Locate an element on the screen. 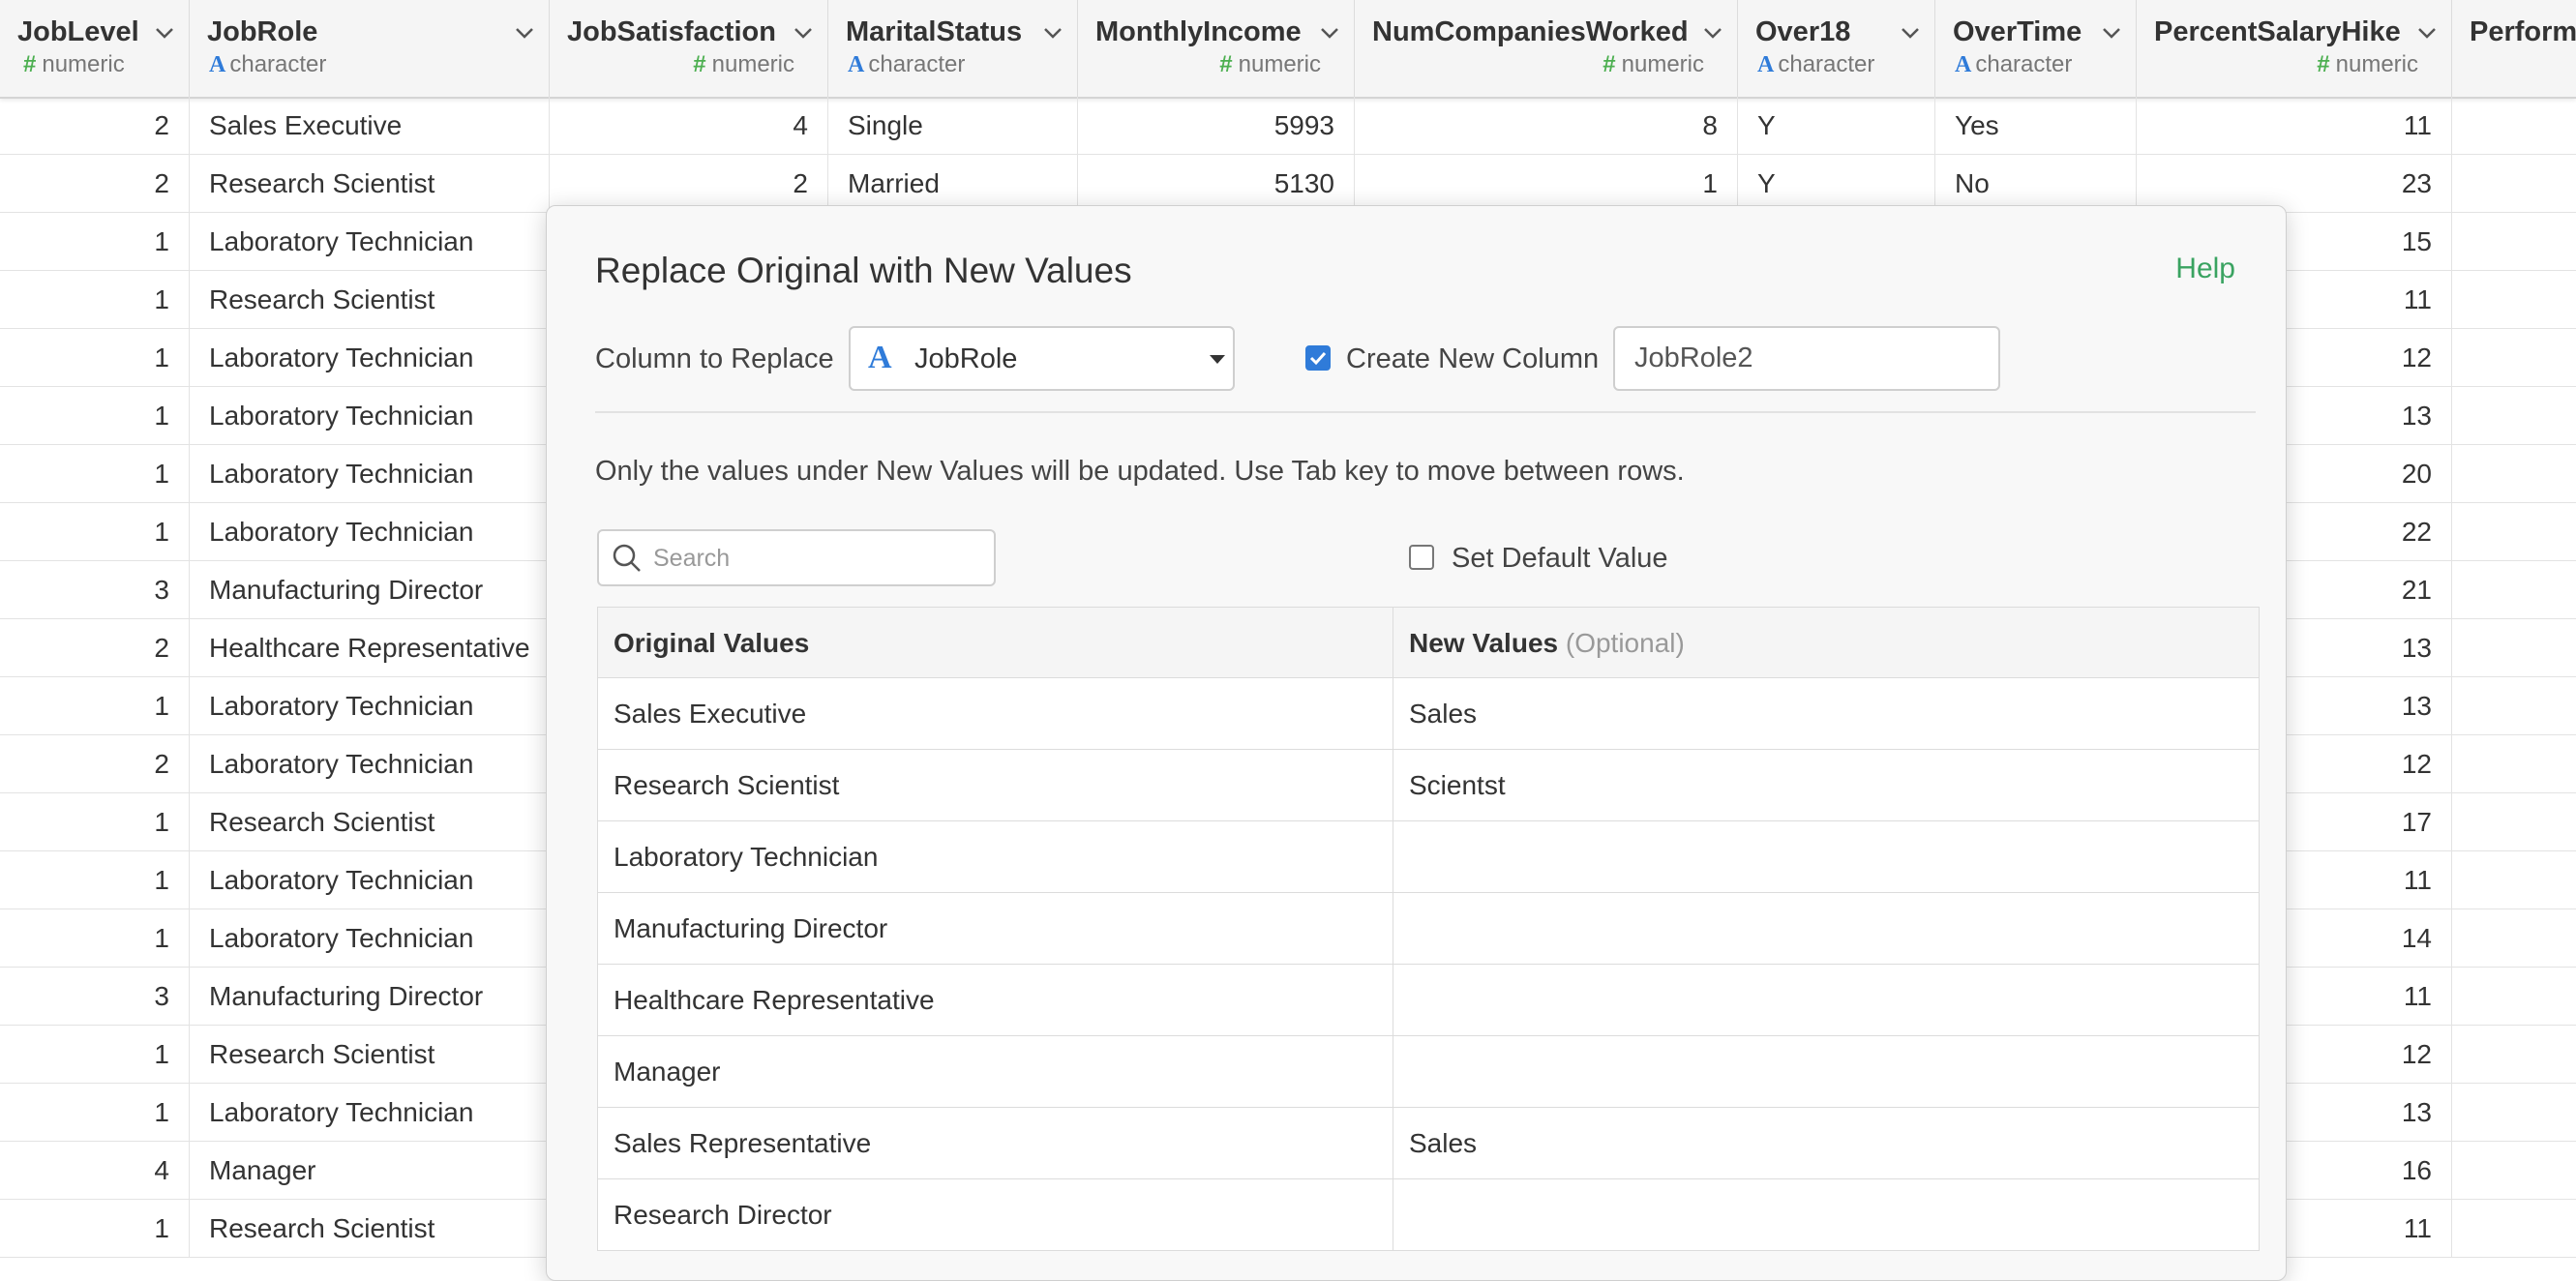 This screenshot has width=2576, height=1281. new-value-input: Scientst is located at coordinates (1825, 785).